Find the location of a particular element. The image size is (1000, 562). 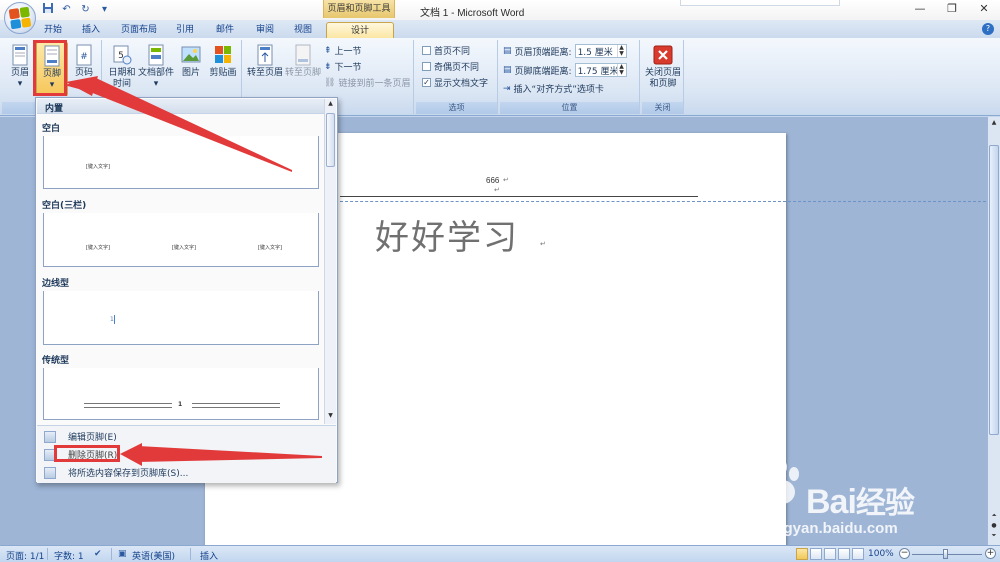

watermark-url: jingyan.baidu.com is located at coordinates (832, 528).